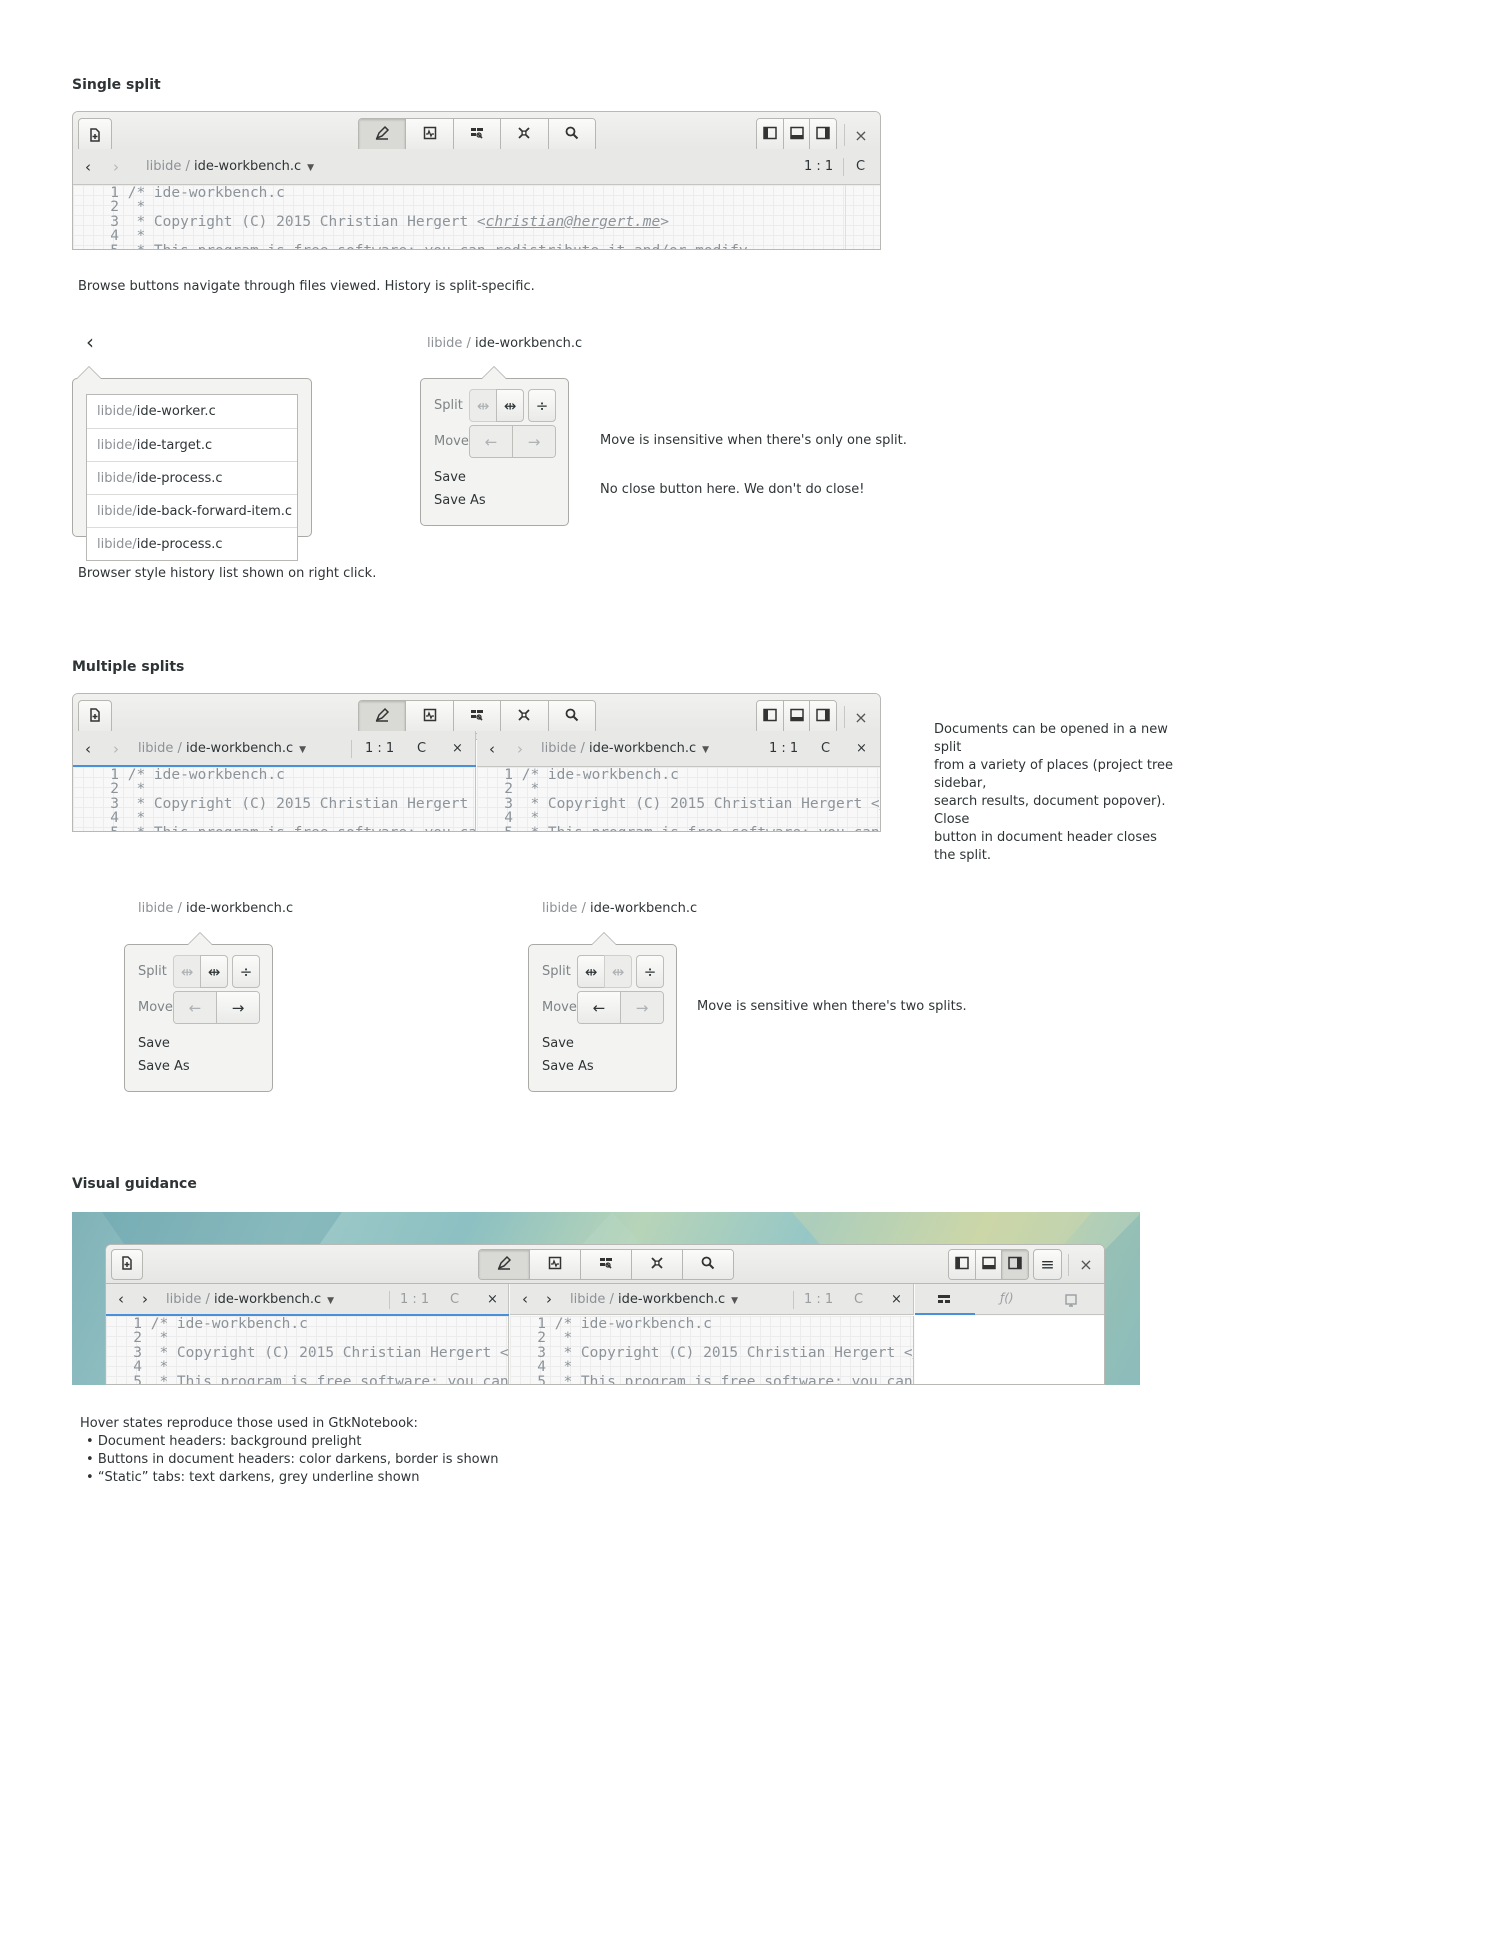 This screenshot has height=1940, width=1500. What do you see at coordinates (1007, 1298) in the screenshot?
I see `tab-functions: ƒ()` at bounding box center [1007, 1298].